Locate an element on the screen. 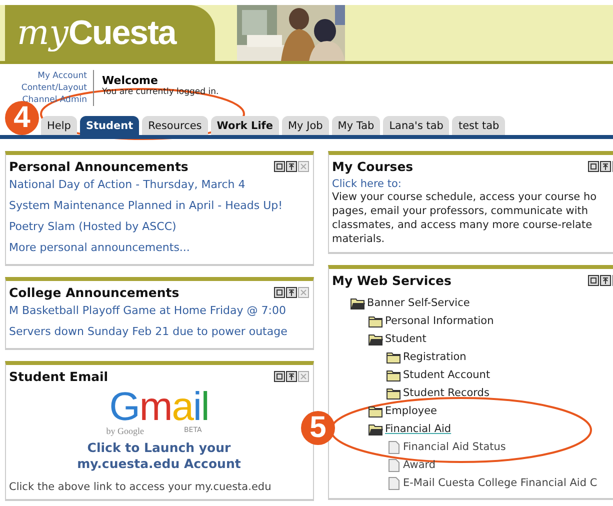 The image size is (613, 506). folder-item: Student is located at coordinates (397, 339).